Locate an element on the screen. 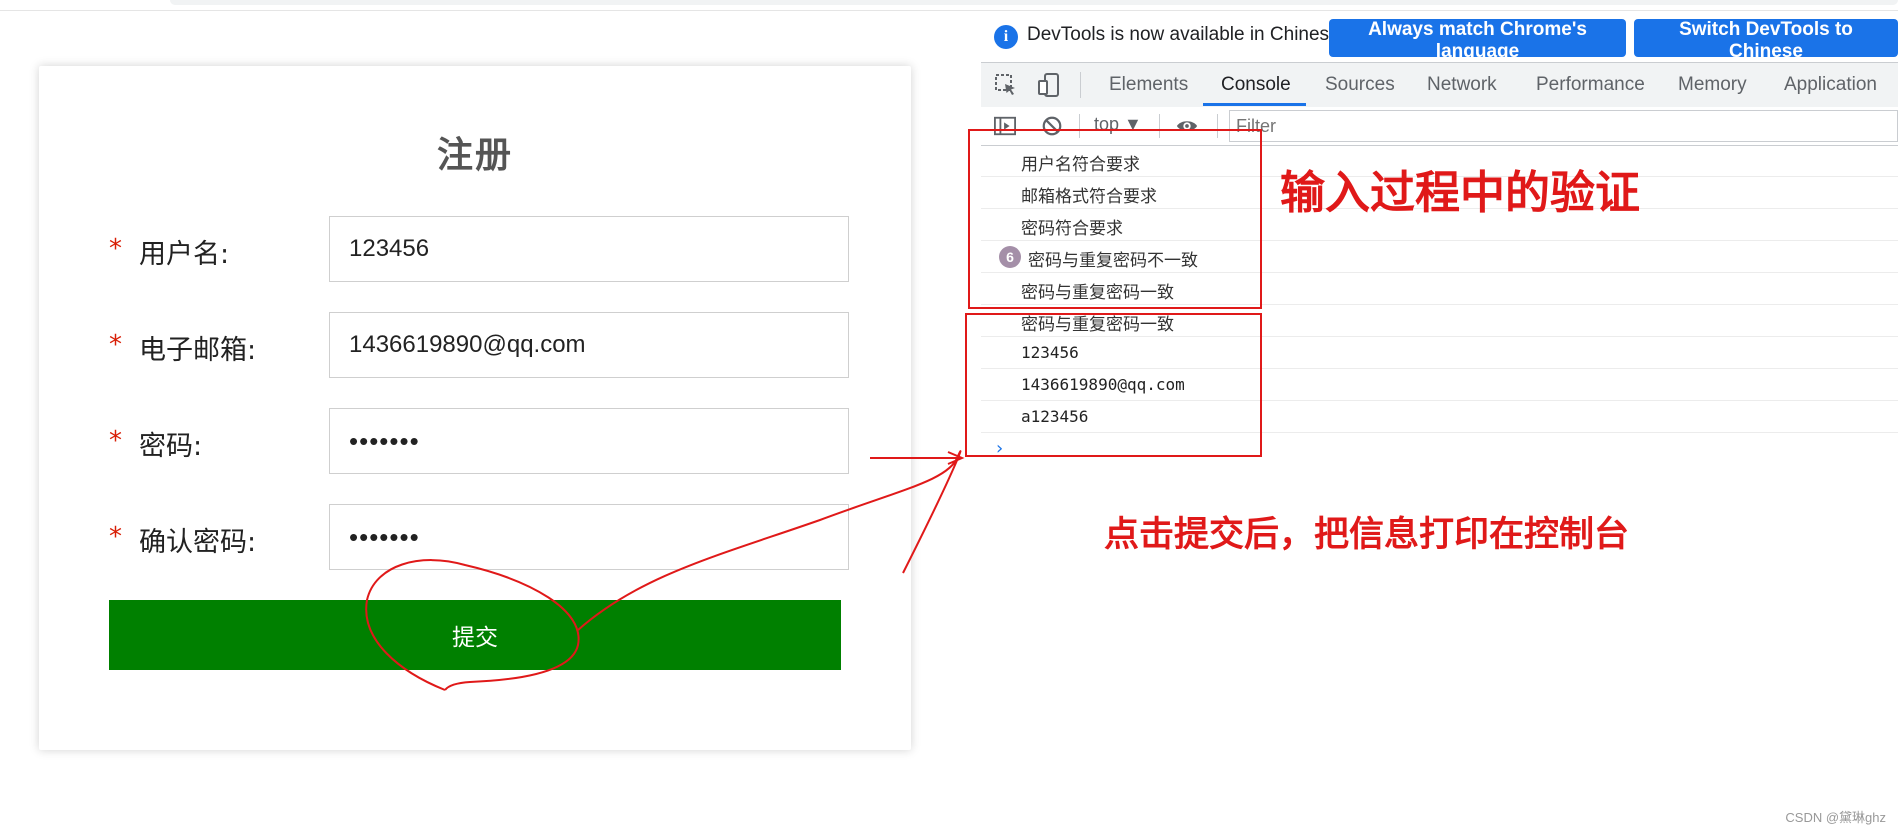 The width and height of the screenshot is (1898, 832). submit-annotation: 点击提交后，把信息打印在控制台 is located at coordinates (1367, 535).